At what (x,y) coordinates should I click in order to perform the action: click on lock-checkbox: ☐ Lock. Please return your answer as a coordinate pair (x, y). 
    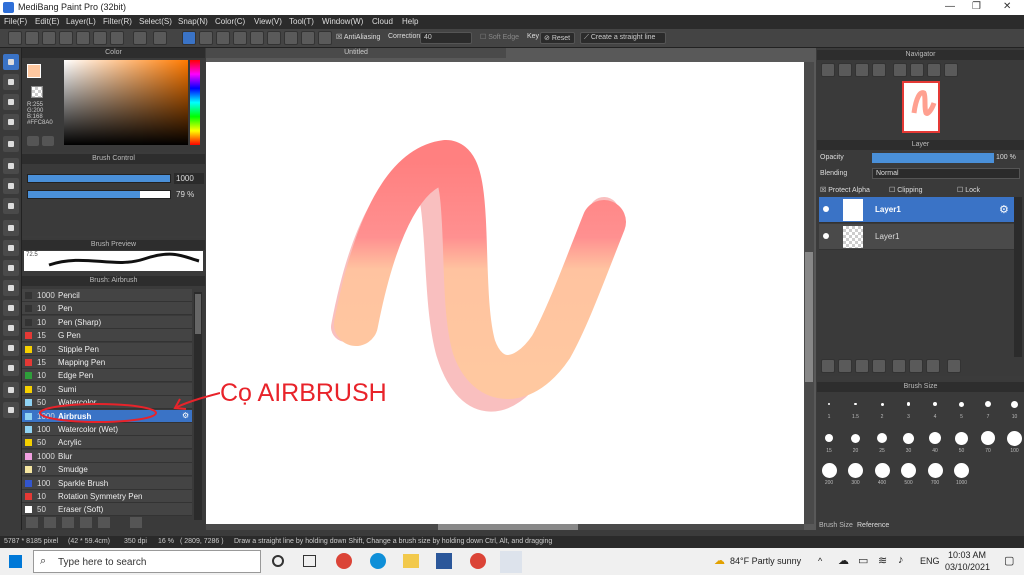
    Looking at the image, I should click on (968, 190).